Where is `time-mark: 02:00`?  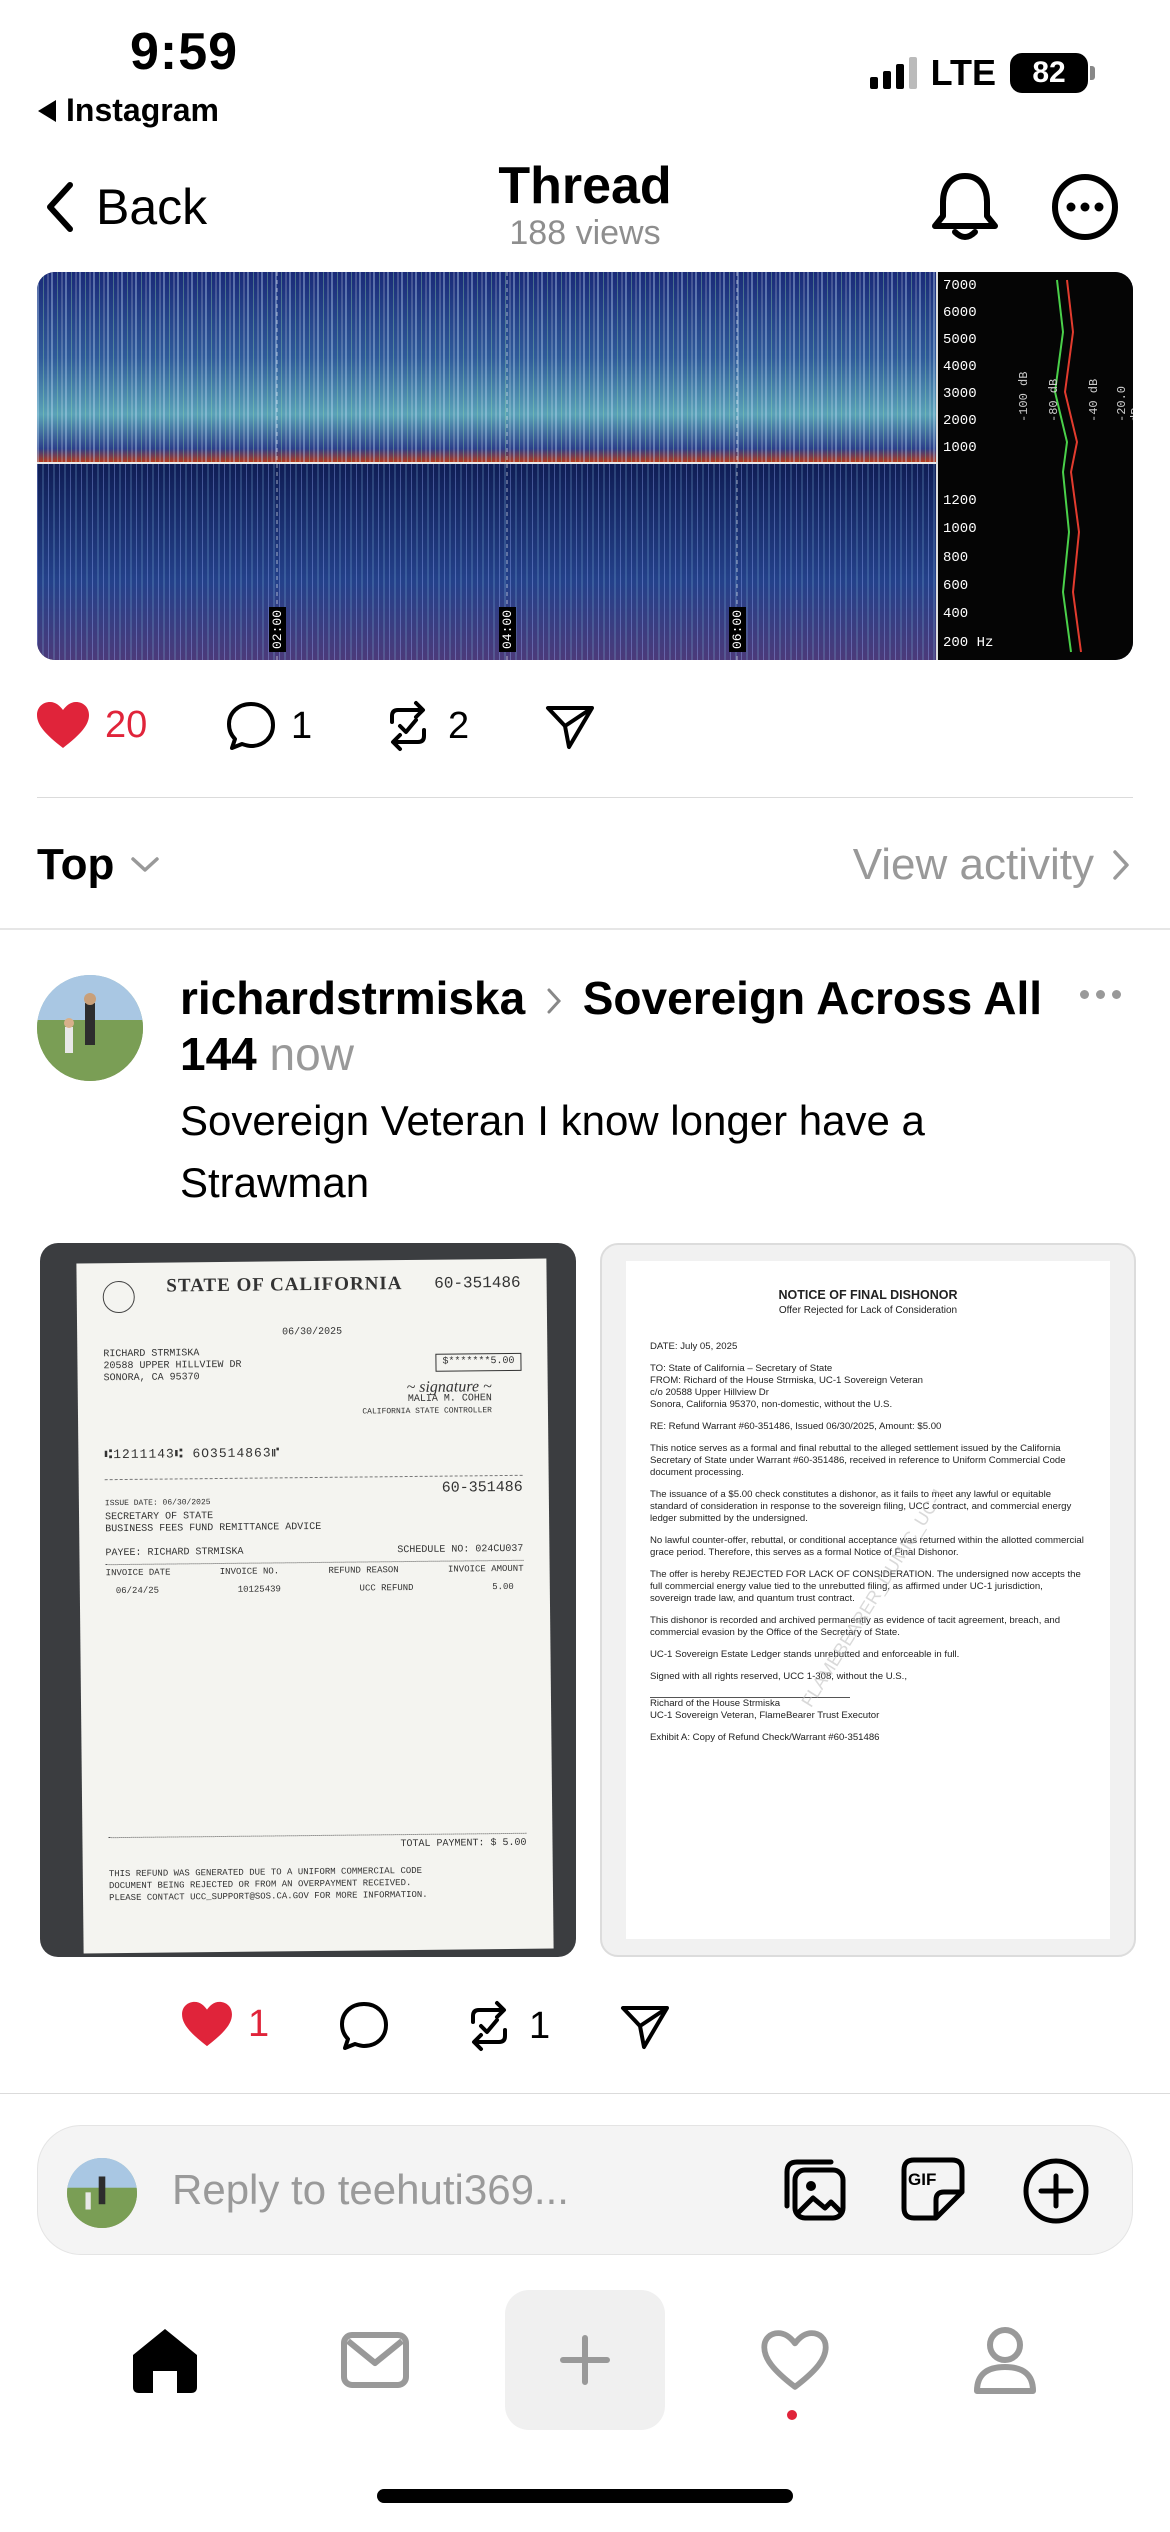
time-mark: 02:00 is located at coordinates (277, 629).